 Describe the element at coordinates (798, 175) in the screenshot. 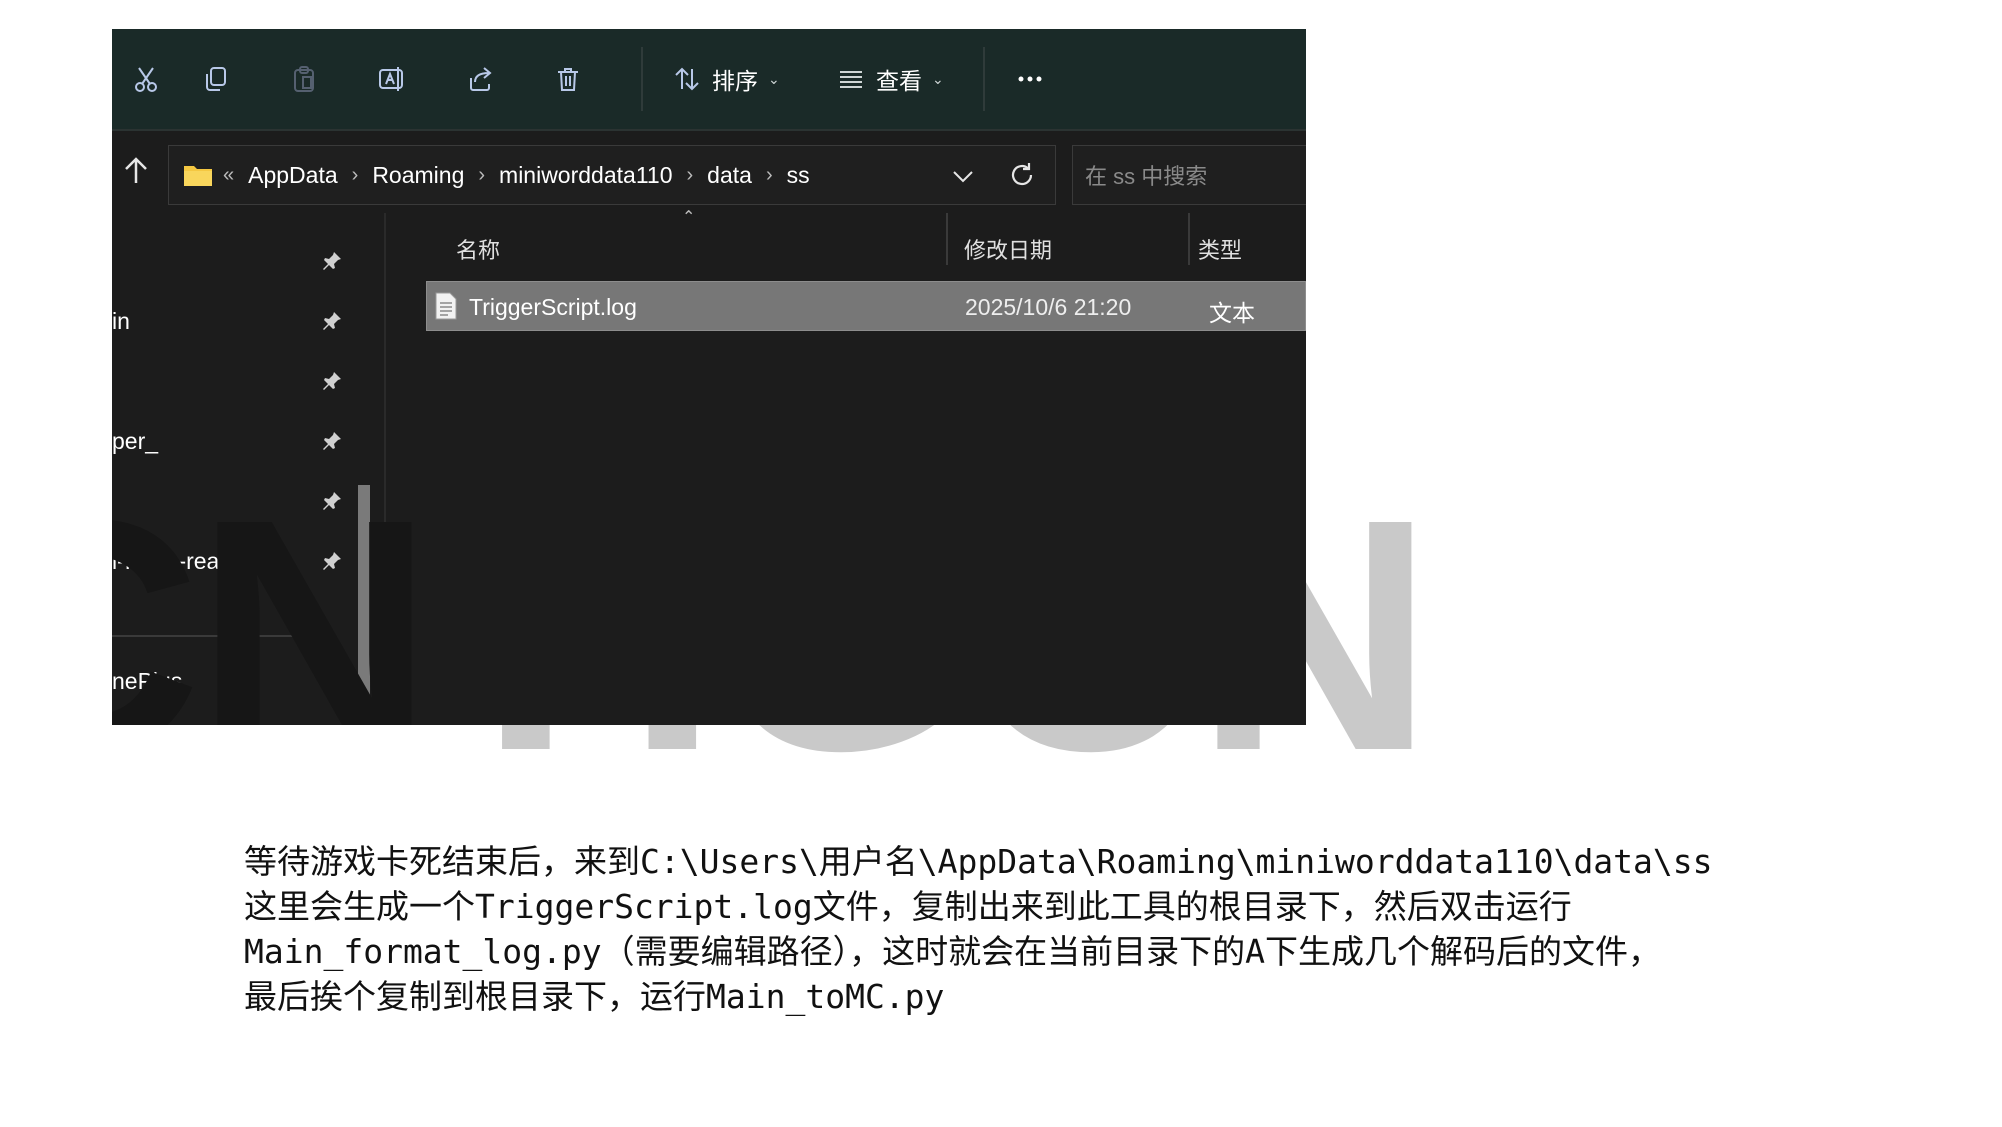

I see `breadcrumb-ss: ss` at that location.